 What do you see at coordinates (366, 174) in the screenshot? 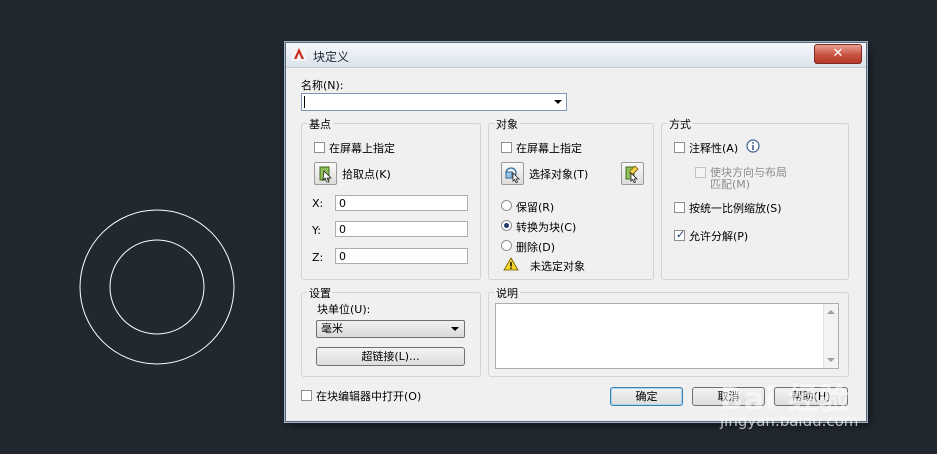
I see `pick-point-label: 拾取点(K)` at bounding box center [366, 174].